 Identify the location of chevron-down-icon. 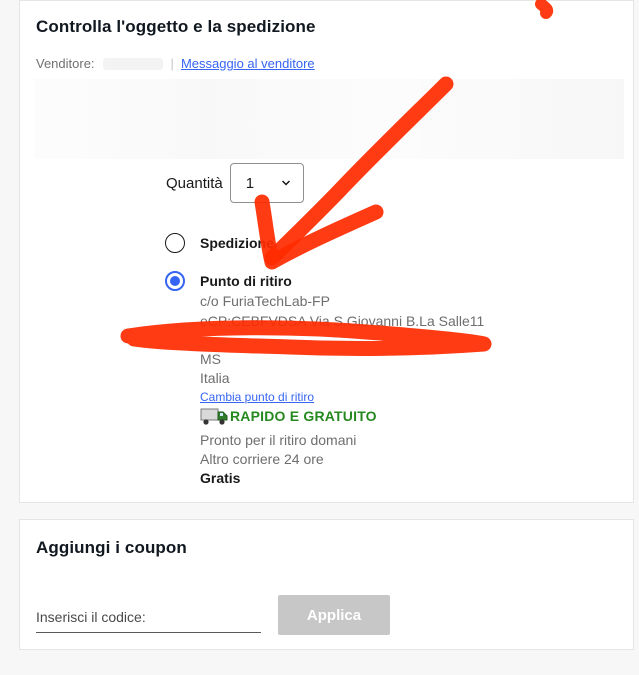
(285, 183).